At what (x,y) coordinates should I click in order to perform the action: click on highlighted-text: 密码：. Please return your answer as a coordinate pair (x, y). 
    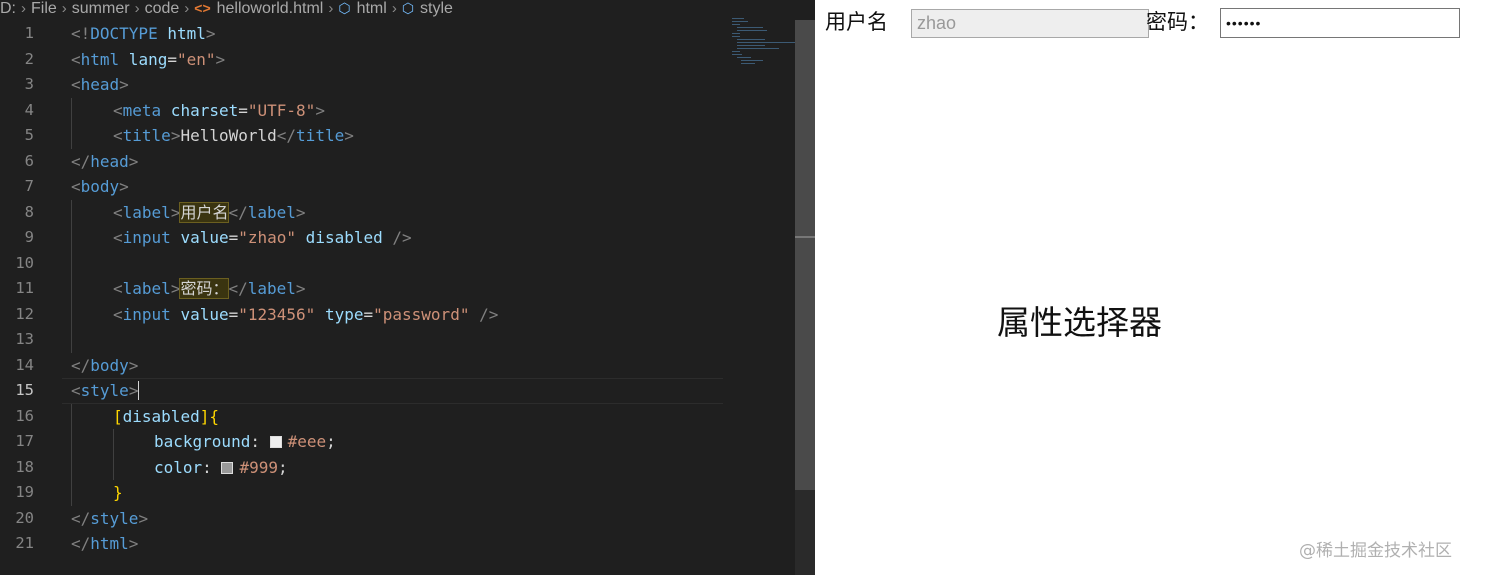
    Looking at the image, I should click on (204, 288).